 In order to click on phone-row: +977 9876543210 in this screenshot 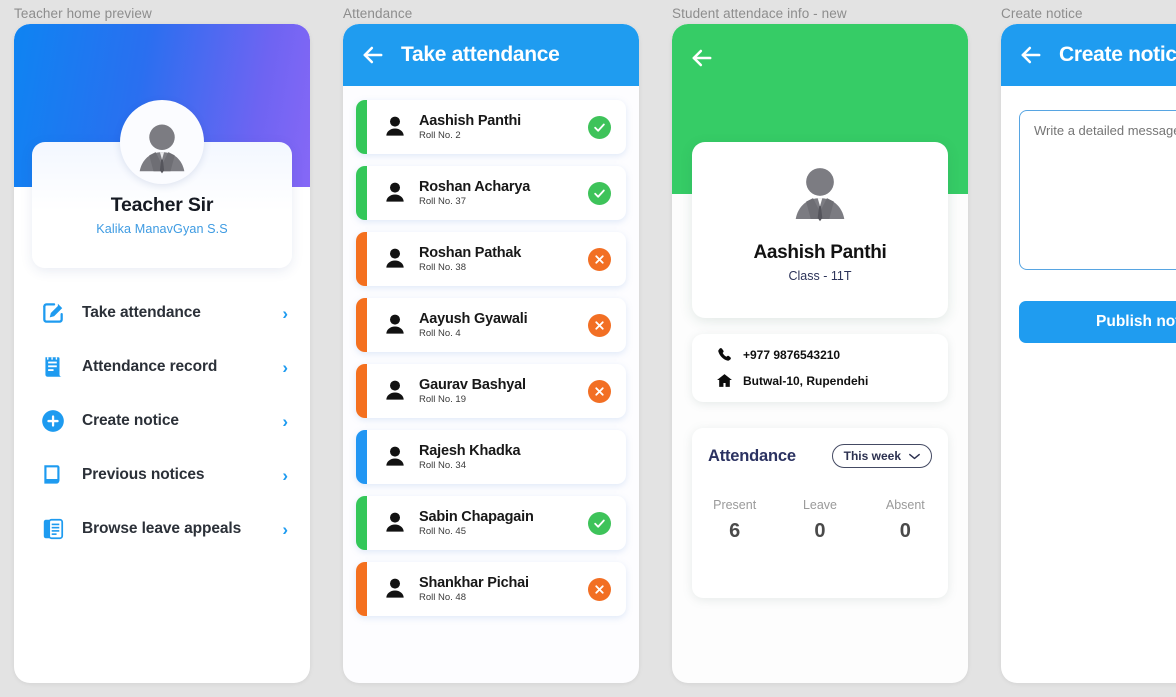, I will do `click(827, 354)`.